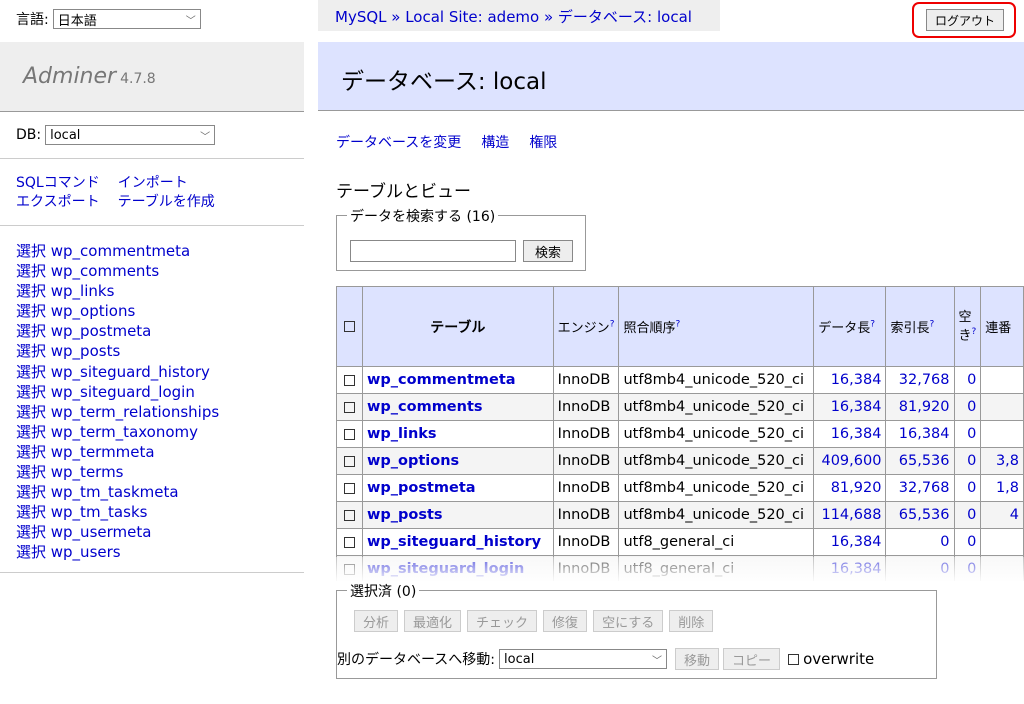 The width and height of the screenshot is (1024, 704). What do you see at coordinates (69, 76) in the screenshot?
I see `app-name: Adminer` at bounding box center [69, 76].